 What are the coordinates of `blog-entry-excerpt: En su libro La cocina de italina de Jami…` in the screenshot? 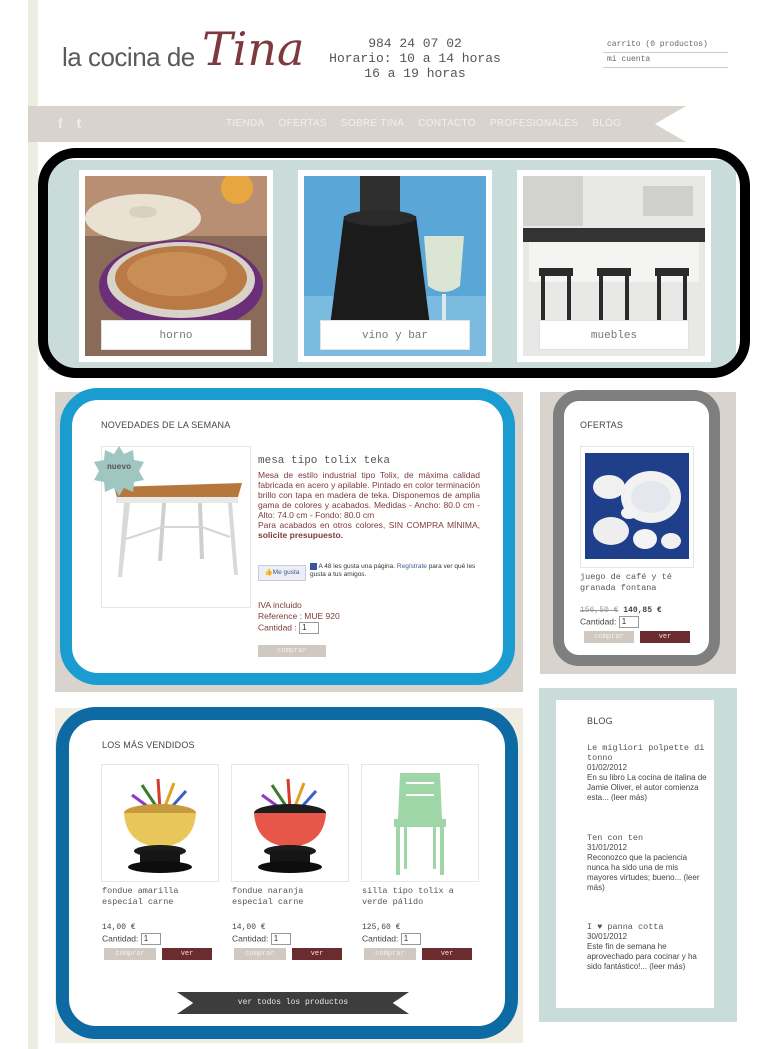 It's located at (647, 787).